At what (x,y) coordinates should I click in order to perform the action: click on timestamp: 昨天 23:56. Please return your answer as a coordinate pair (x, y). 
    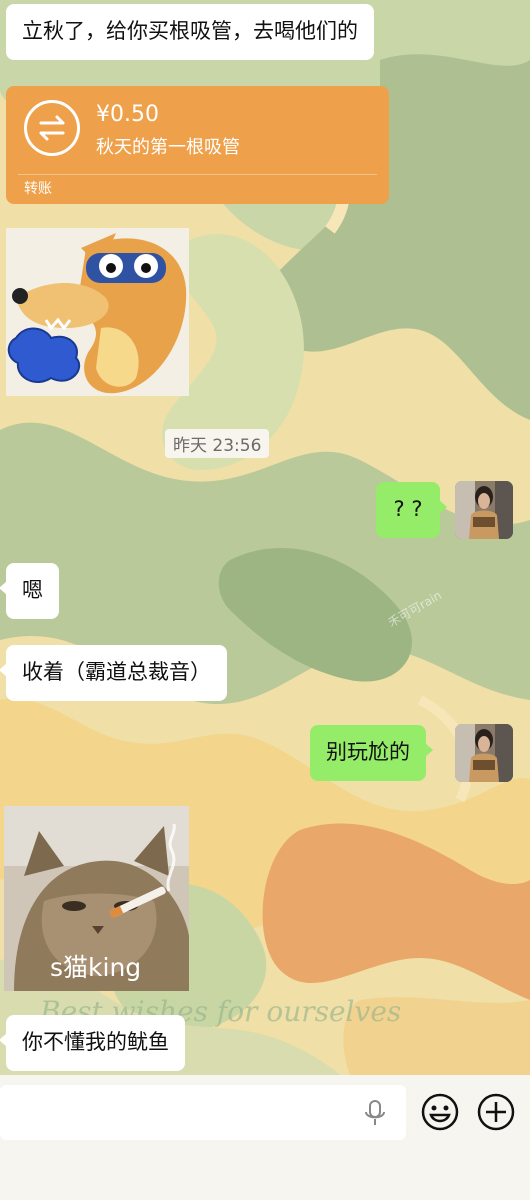
    Looking at the image, I should click on (217, 443).